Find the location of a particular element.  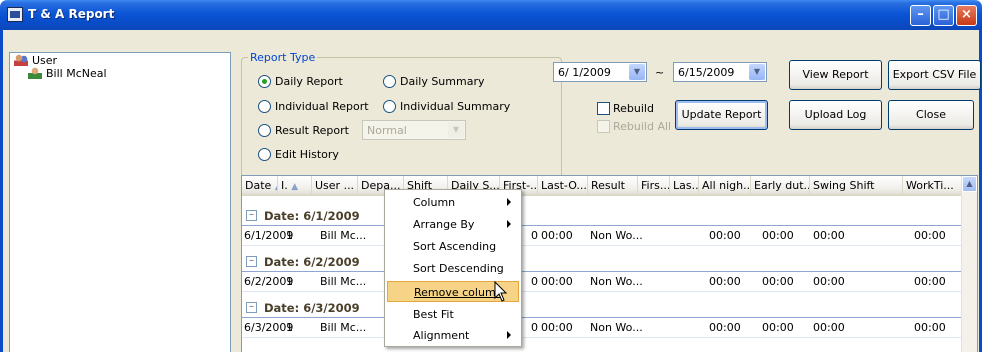

view-report-button: View Report is located at coordinates (835, 75).